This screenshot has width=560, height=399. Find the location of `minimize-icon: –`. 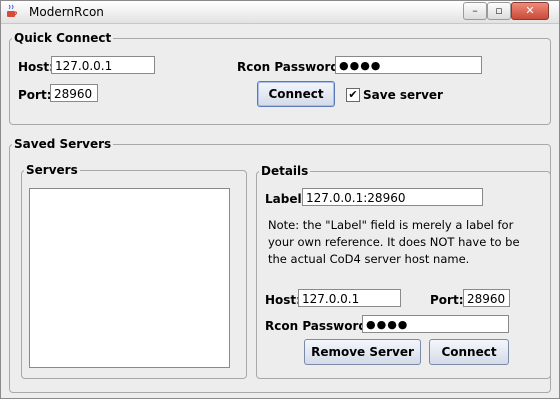

minimize-icon: – is located at coordinates (475, 10).